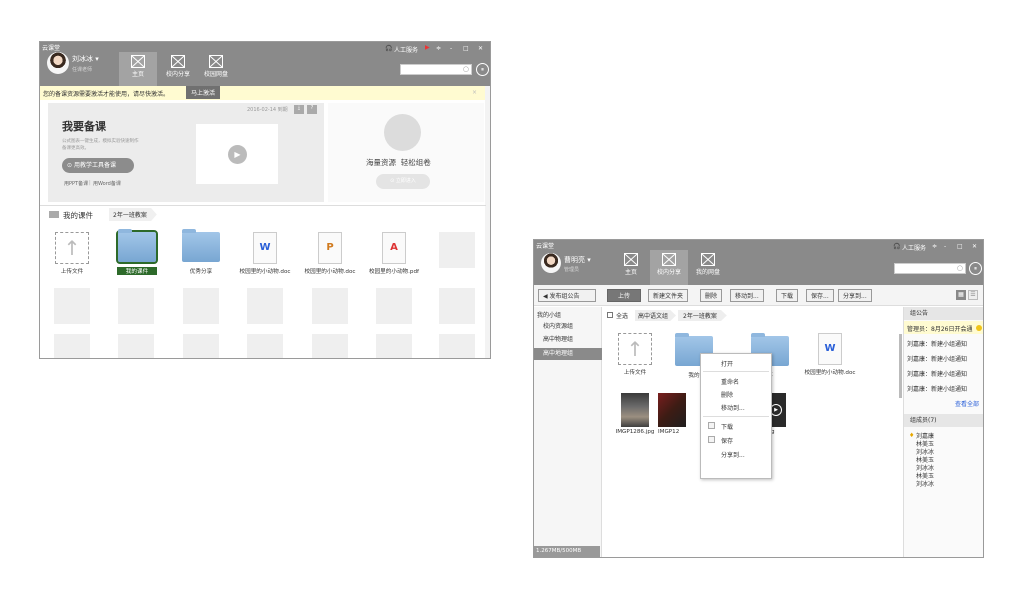 Image resolution: width=1024 pixels, height=600 pixels. I want to click on view-all-link: 查看全部, so click(967, 403).